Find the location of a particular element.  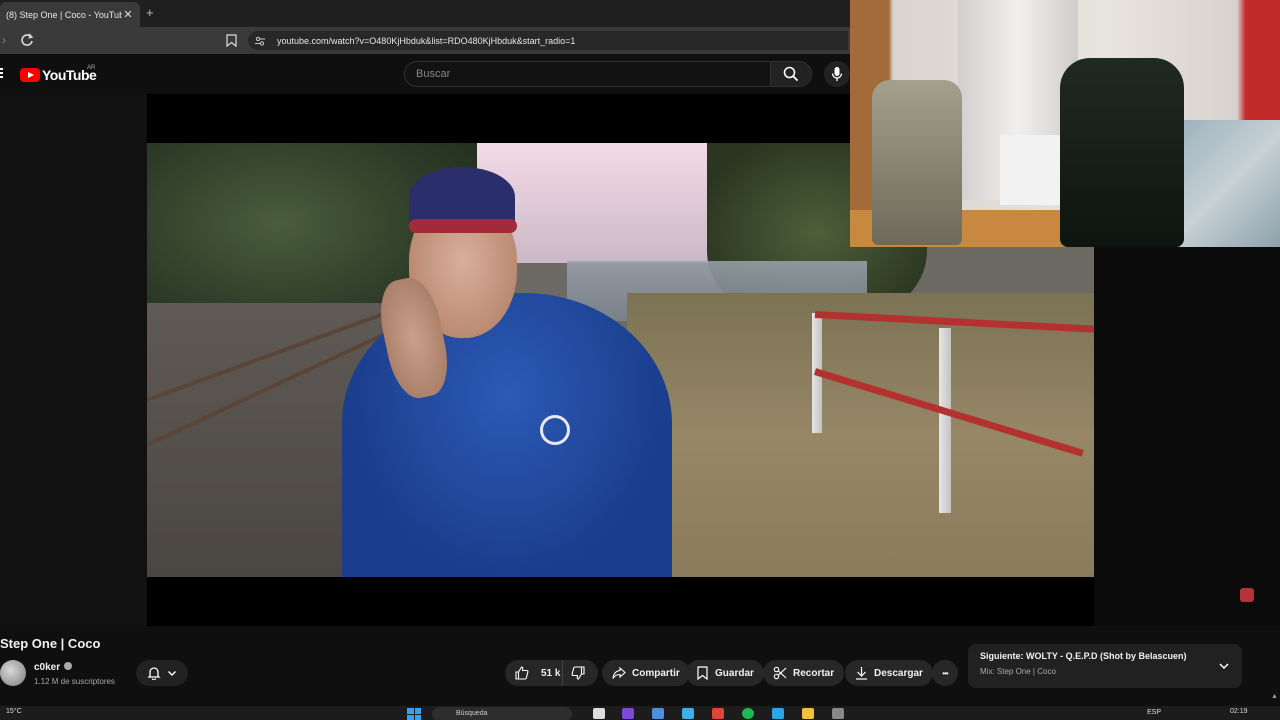

site-settings-icon is located at coordinates (260, 41).